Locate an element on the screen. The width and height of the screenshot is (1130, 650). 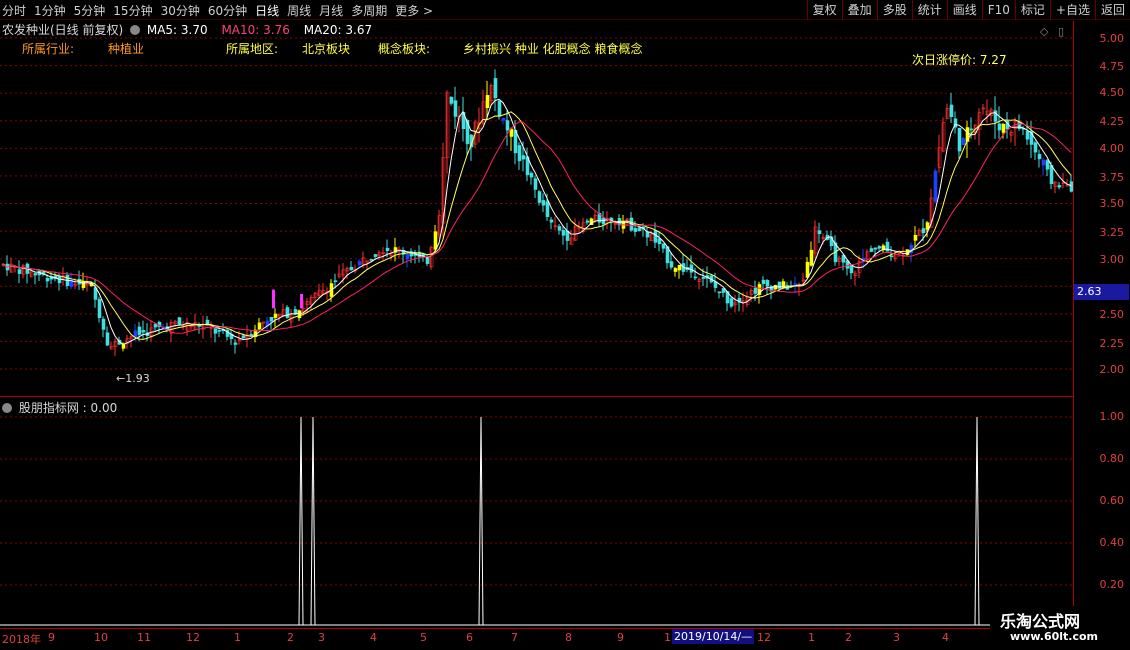
low-price-marker: ←1.93 is located at coordinates (133, 378).